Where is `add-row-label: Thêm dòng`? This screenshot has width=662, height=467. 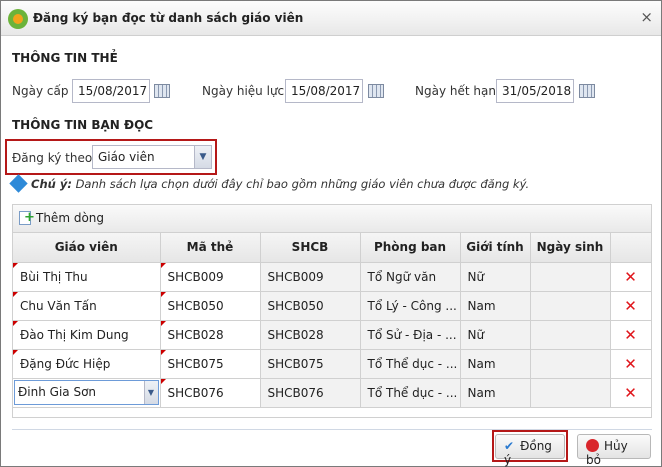 add-row-label: Thêm dòng is located at coordinates (70, 218).